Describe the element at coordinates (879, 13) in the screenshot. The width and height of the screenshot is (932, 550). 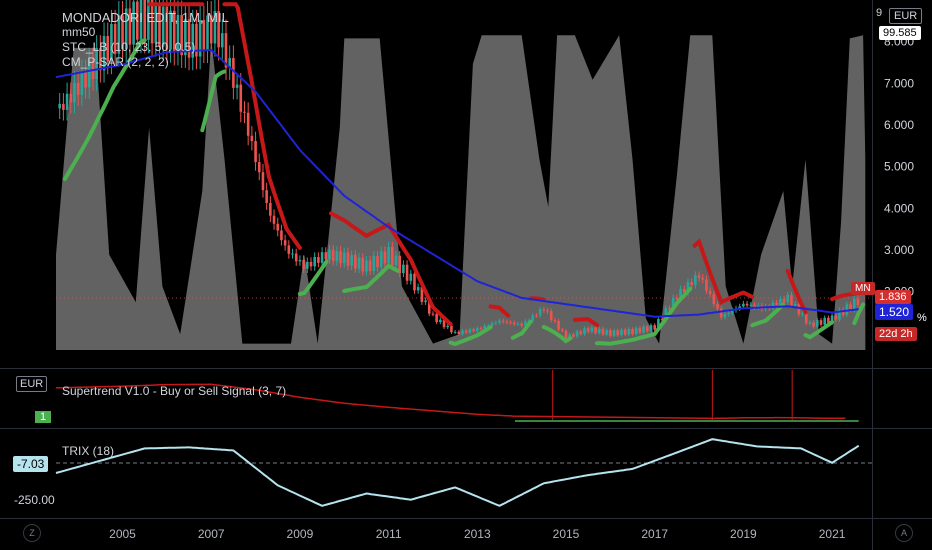
I see `axis-nine: 9` at that location.